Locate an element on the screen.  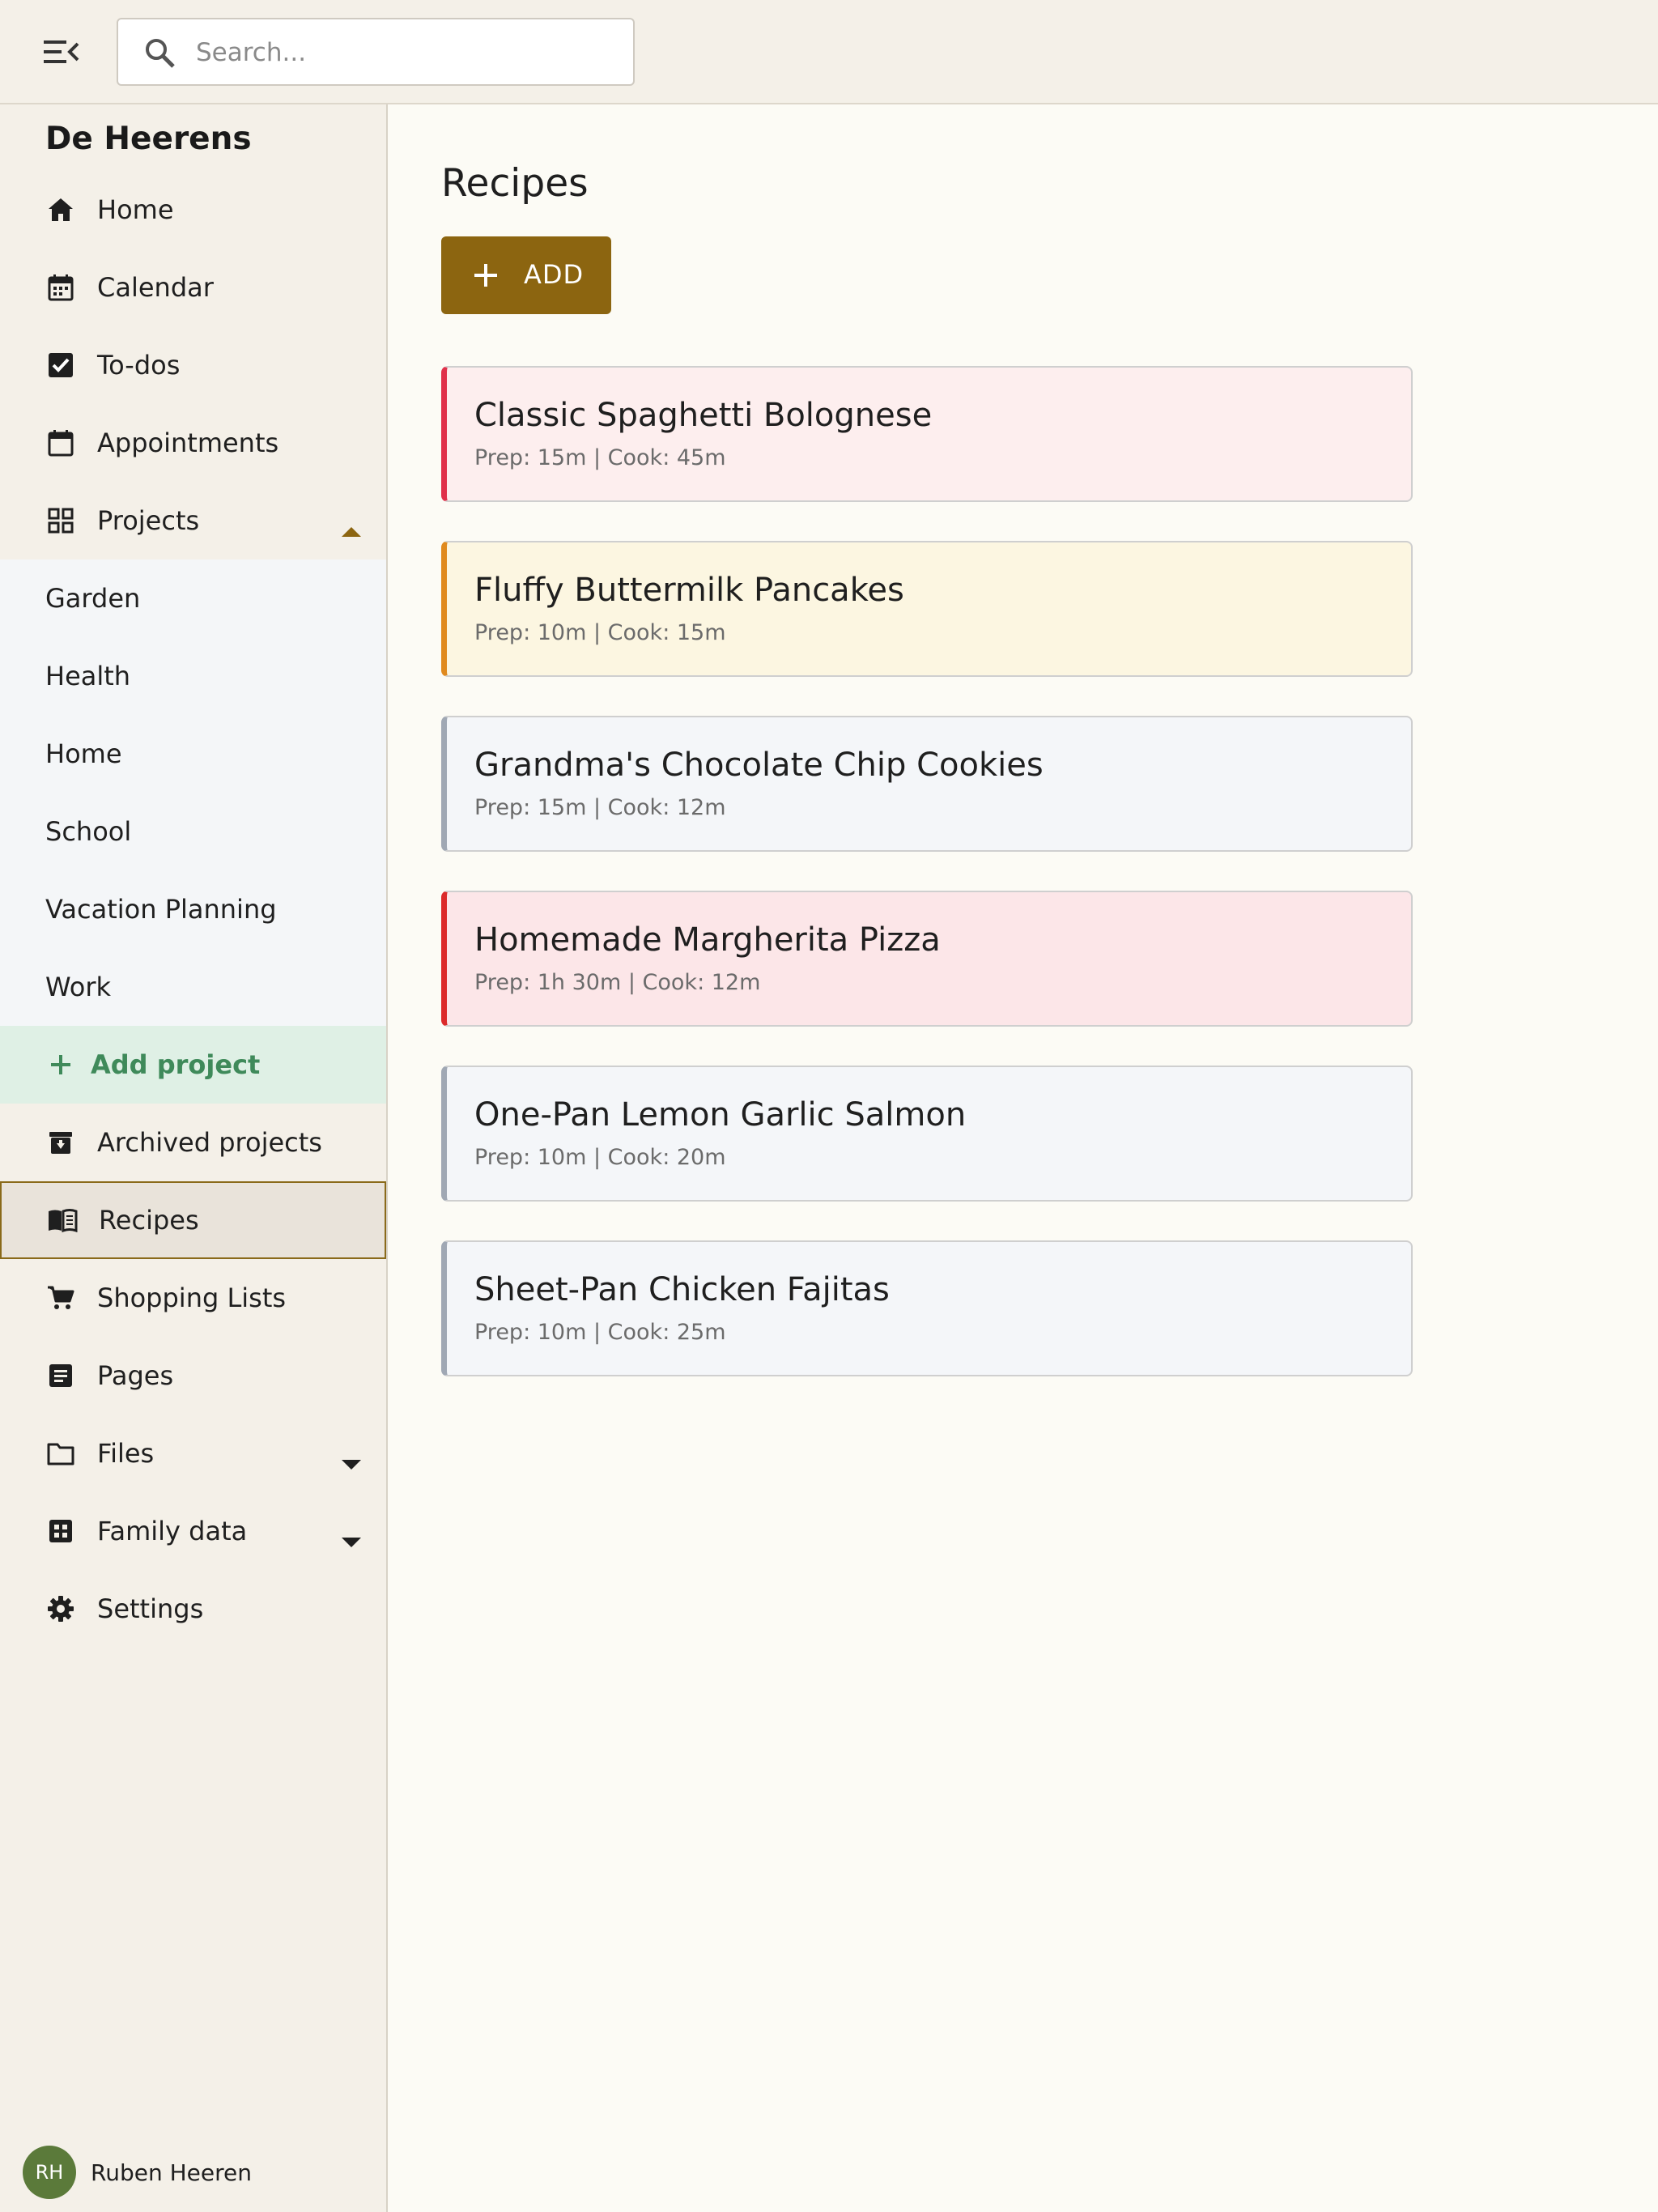
archive-icon is located at coordinates (60, 1143).